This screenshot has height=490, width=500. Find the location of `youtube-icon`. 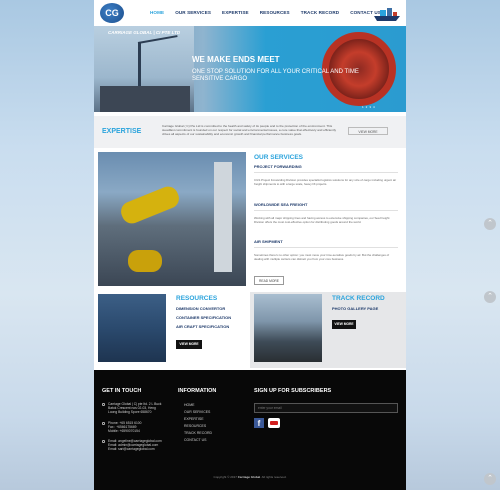

youtube-icon is located at coordinates (274, 423).